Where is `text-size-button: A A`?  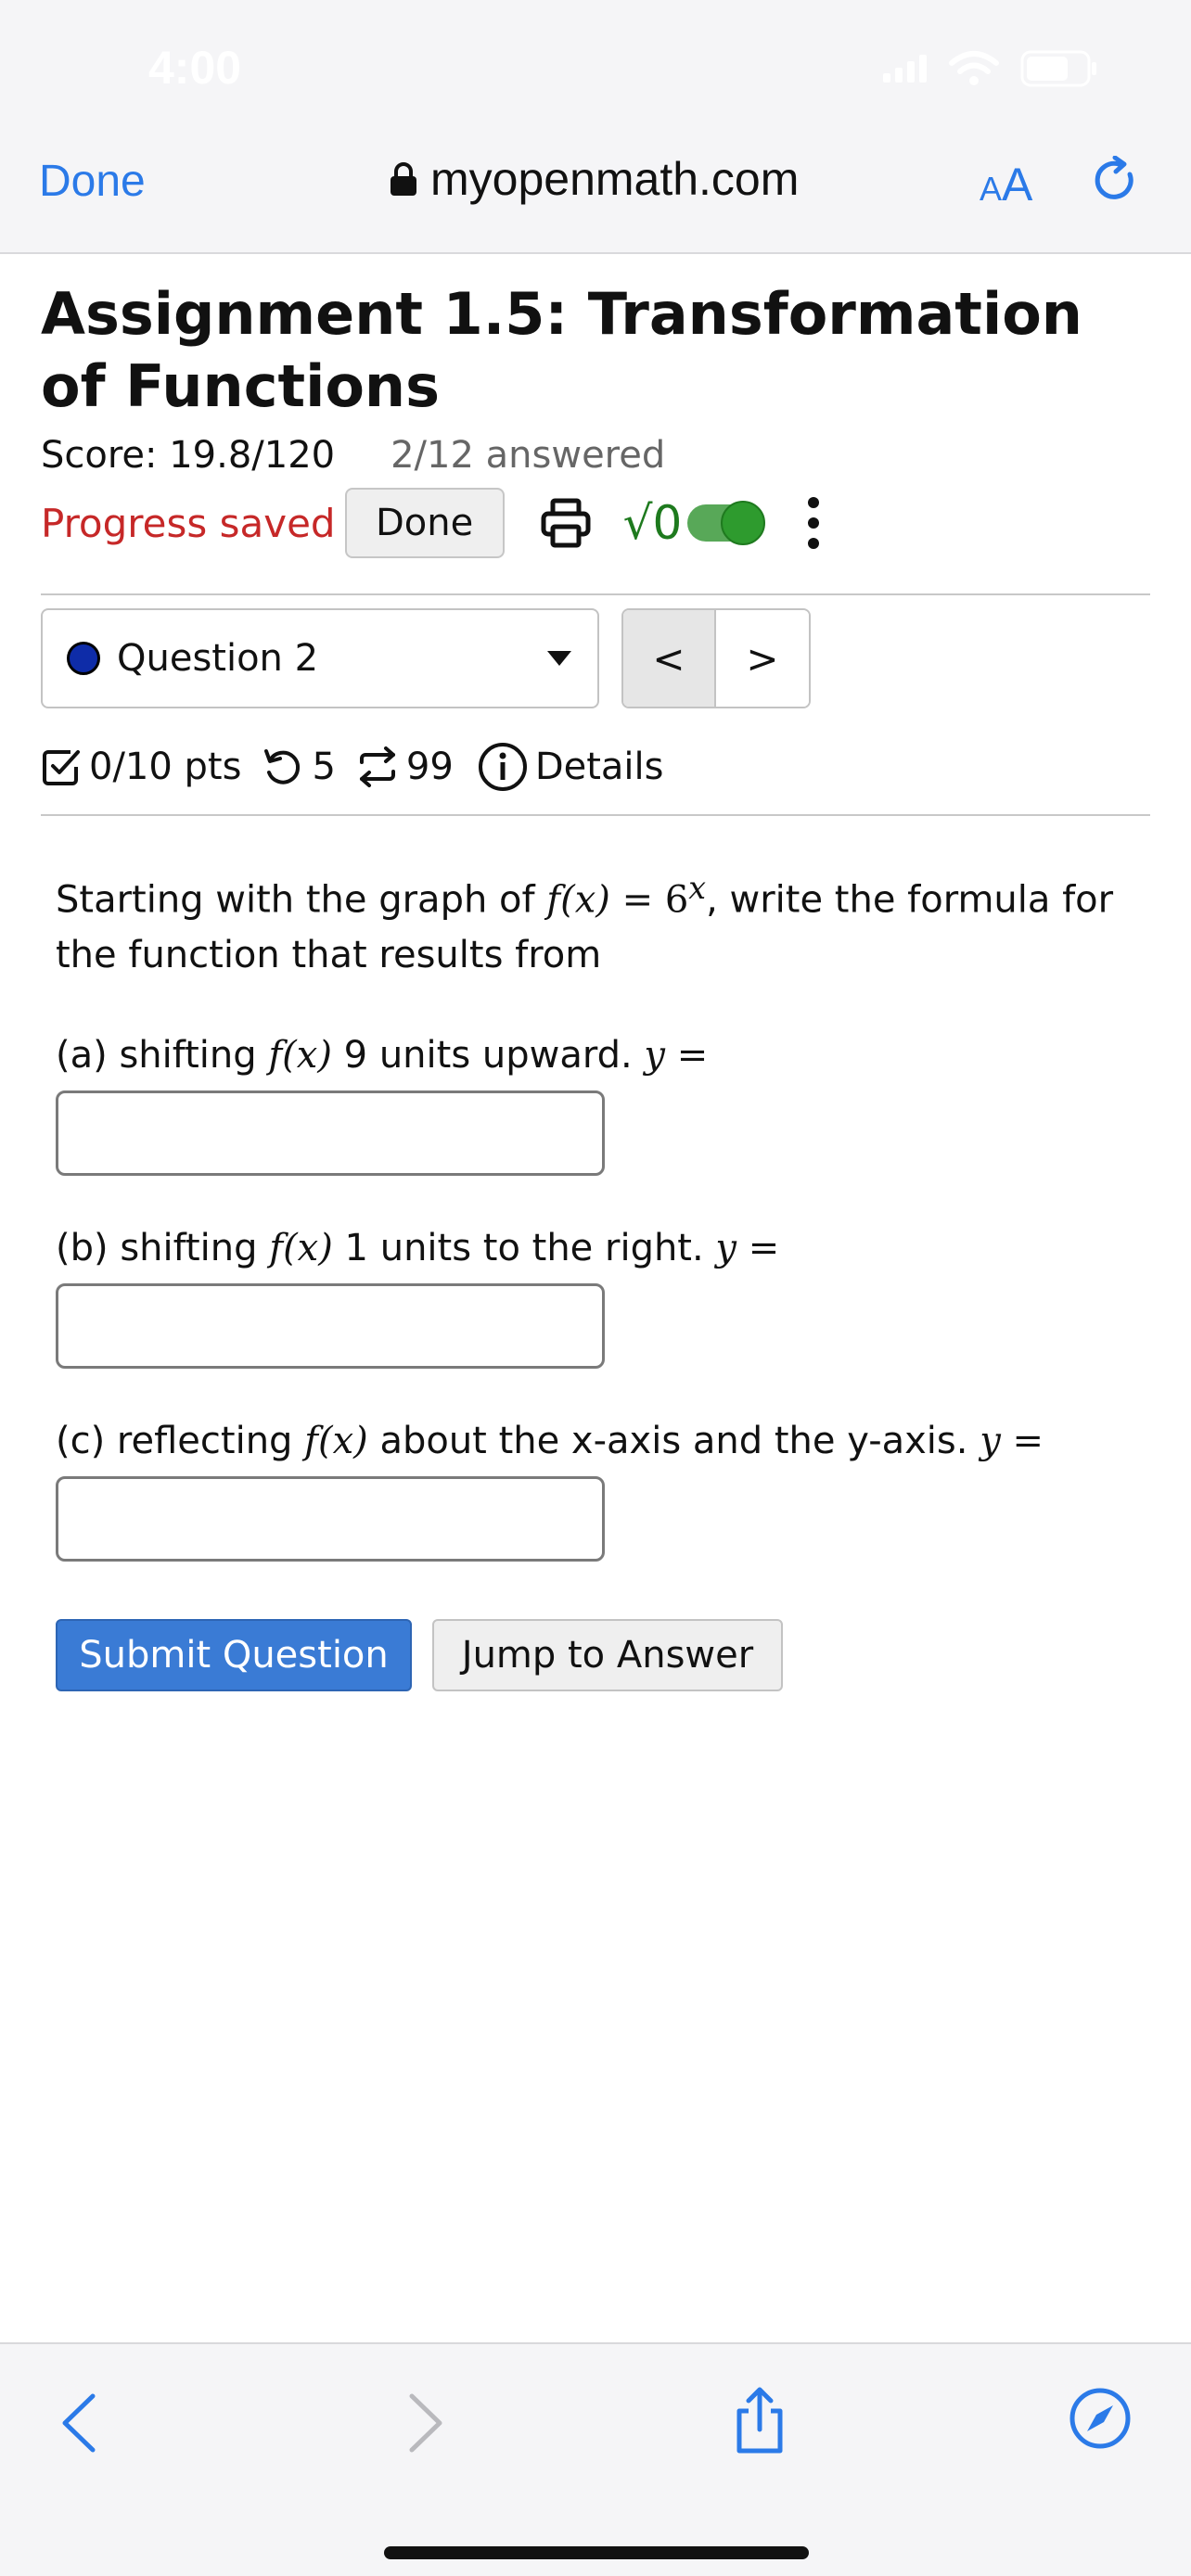 text-size-button: A A is located at coordinates (1006, 185).